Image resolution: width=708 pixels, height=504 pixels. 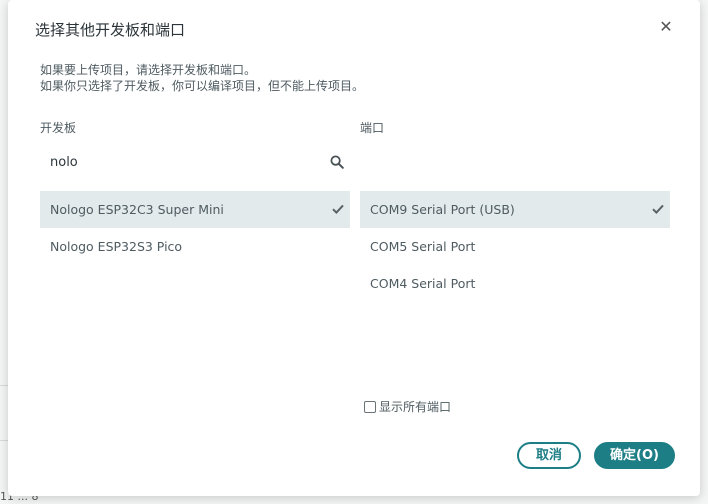 I want to click on boards-label: 开发板, so click(x=58, y=128).